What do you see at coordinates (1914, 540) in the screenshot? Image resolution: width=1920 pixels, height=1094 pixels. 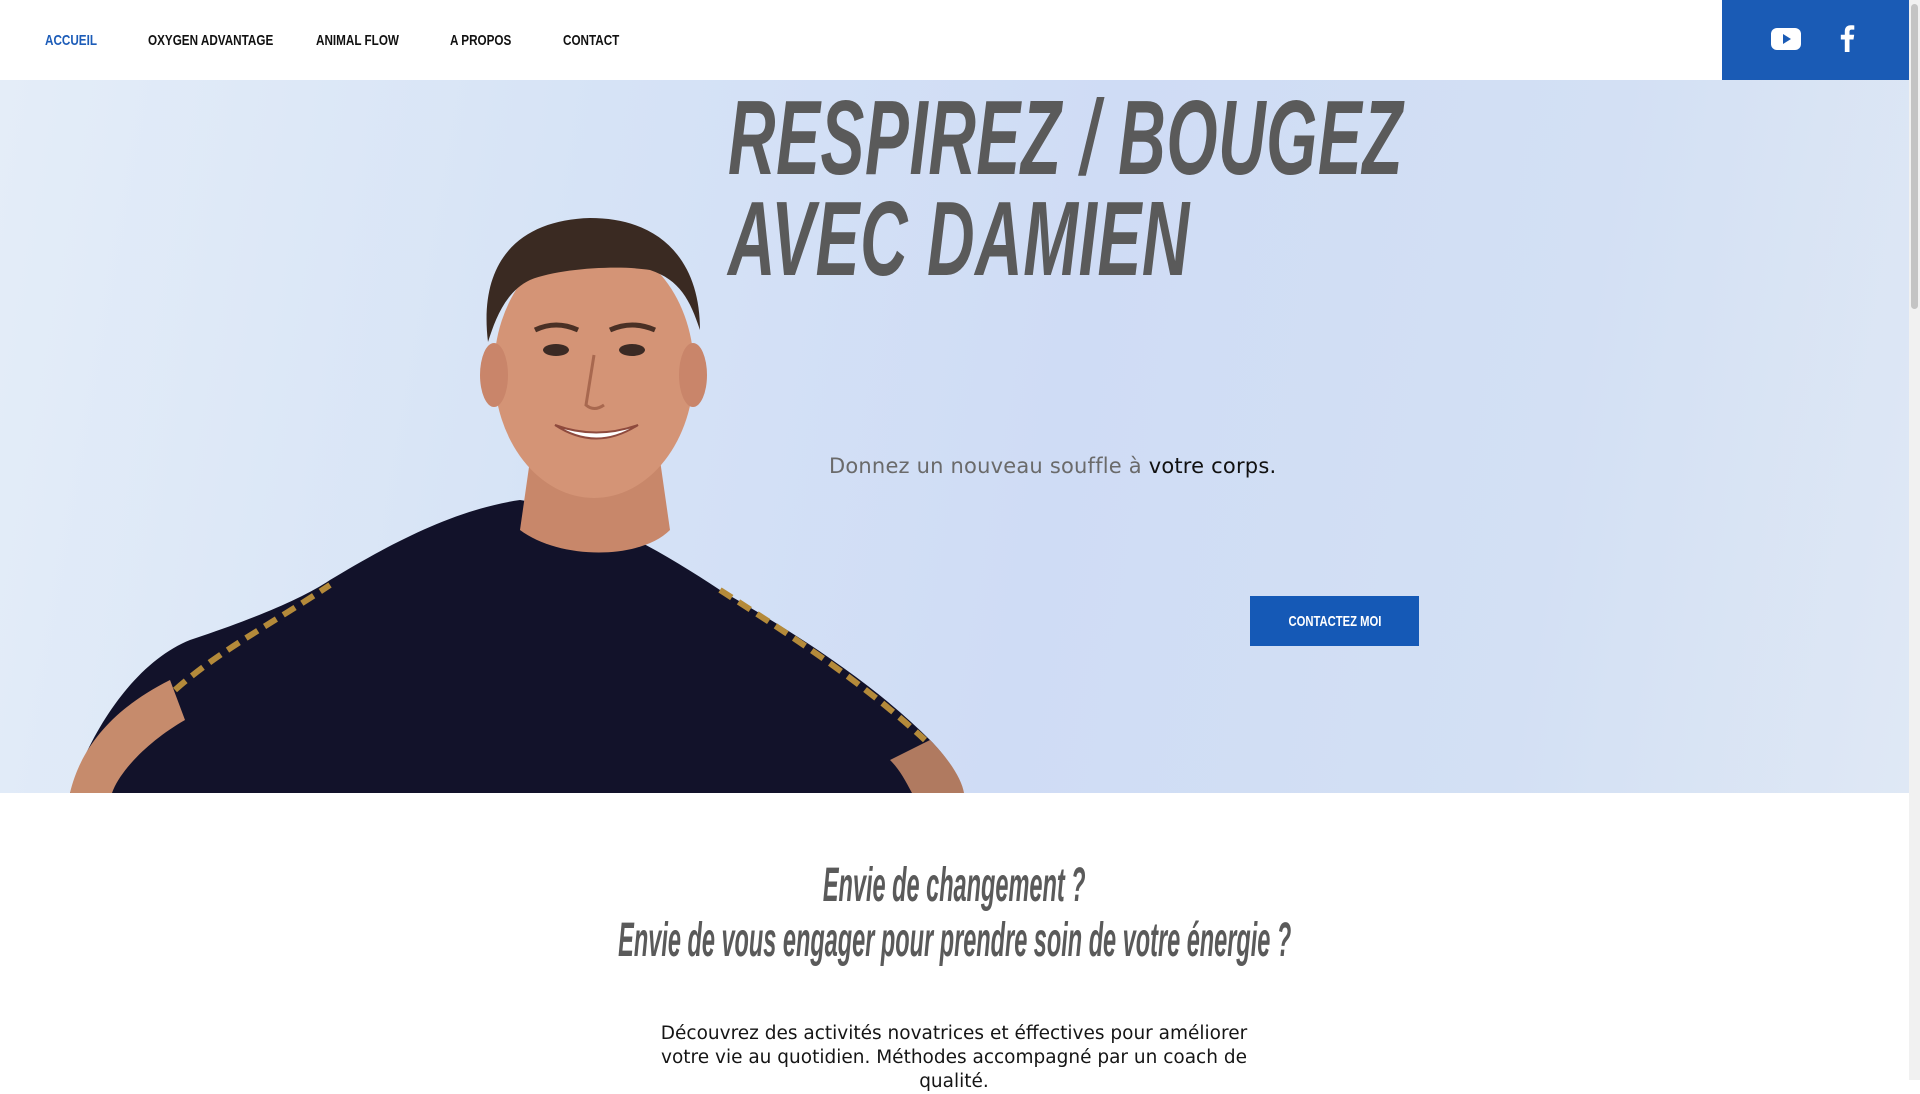 I see `page-scrollbar` at bounding box center [1914, 540].